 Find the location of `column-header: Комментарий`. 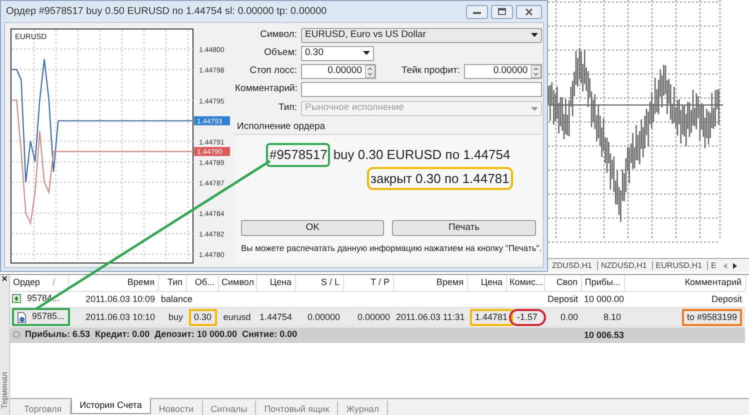

column-header: Комментарий is located at coordinates (684, 283).